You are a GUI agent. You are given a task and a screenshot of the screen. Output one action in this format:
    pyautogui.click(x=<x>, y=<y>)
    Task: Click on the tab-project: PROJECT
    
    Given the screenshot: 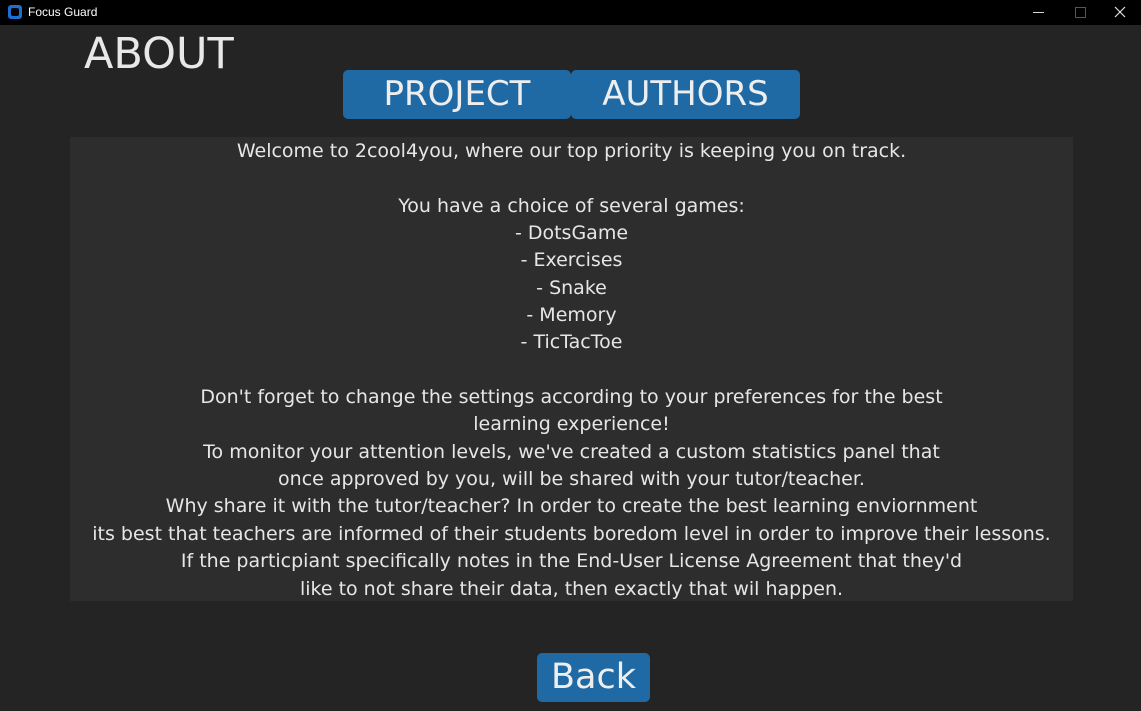 What is the action you would take?
    pyautogui.click(x=457, y=94)
    